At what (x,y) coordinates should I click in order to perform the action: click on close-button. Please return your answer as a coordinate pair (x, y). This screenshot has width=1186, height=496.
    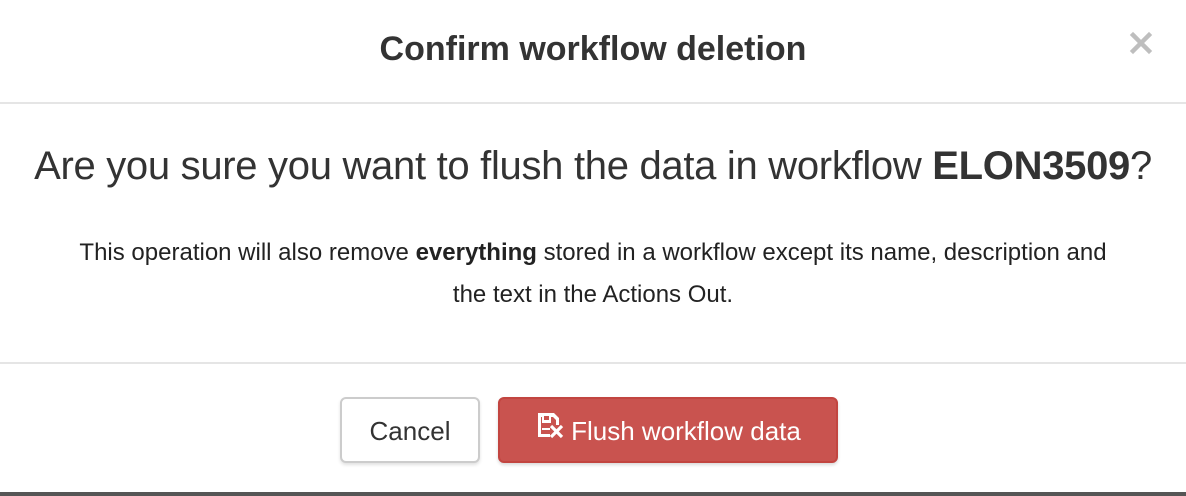
    Looking at the image, I should click on (1141, 43).